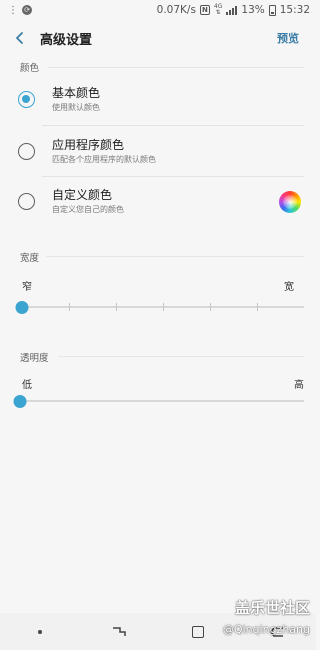 The height and width of the screenshot is (650, 320). I want to click on status-left: ⋮ ⟳, so click(20, 10).